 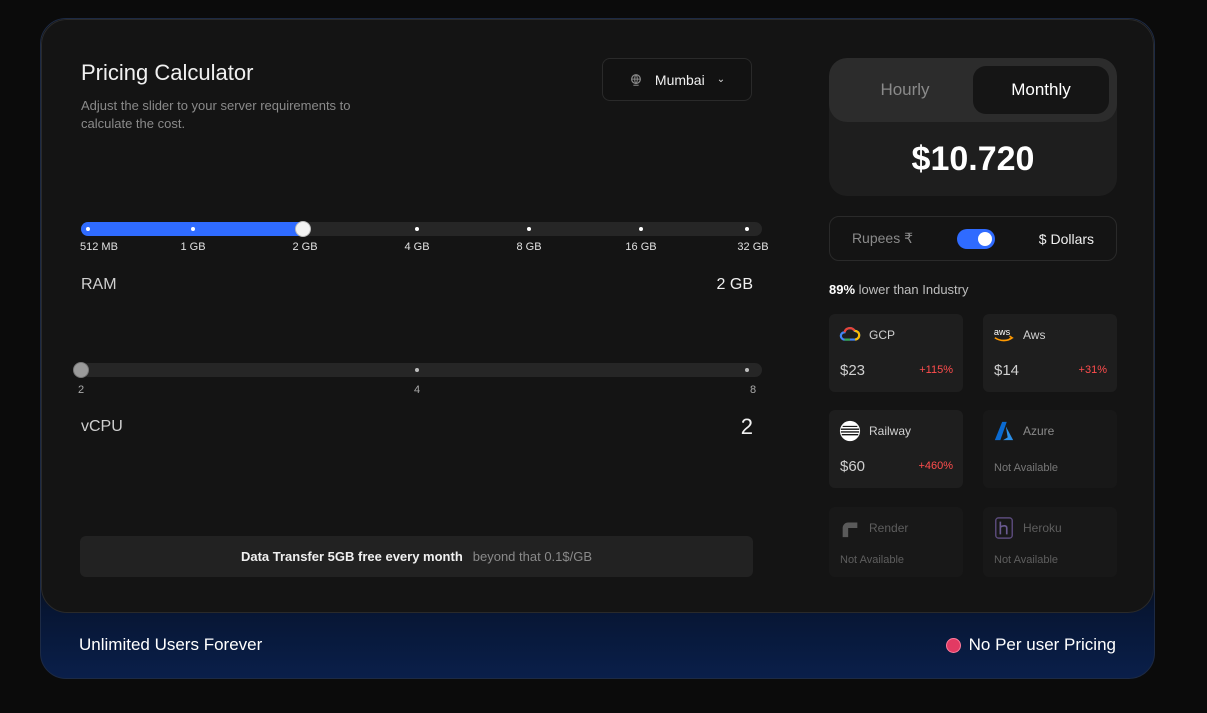 What do you see at coordinates (99, 284) in the screenshot?
I see `ram-label: RAM` at bounding box center [99, 284].